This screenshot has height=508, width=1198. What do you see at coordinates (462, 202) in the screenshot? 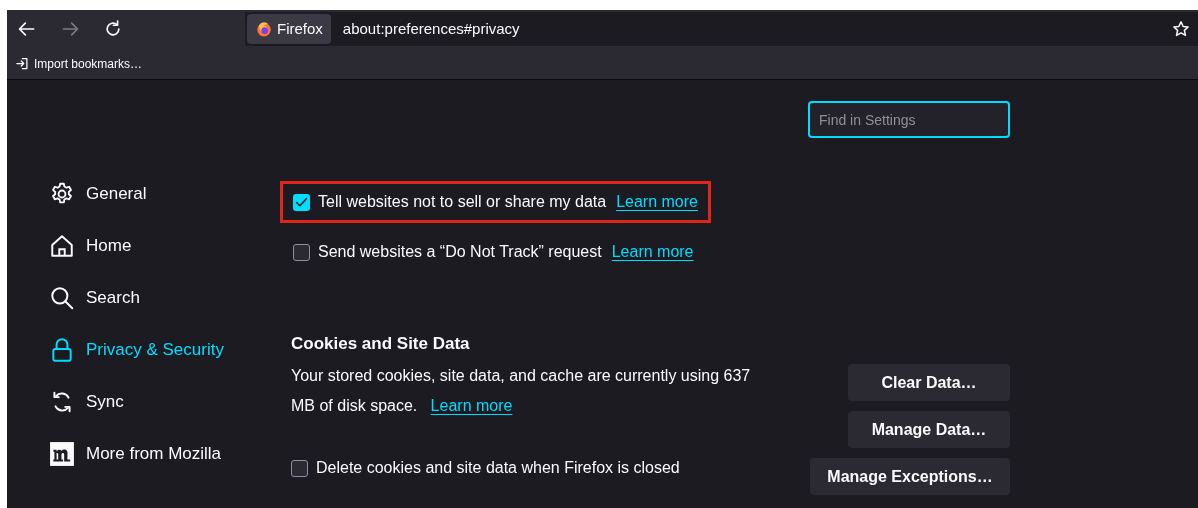
I see `checkbox-label: Tell websites not to sell or share my data` at bounding box center [462, 202].